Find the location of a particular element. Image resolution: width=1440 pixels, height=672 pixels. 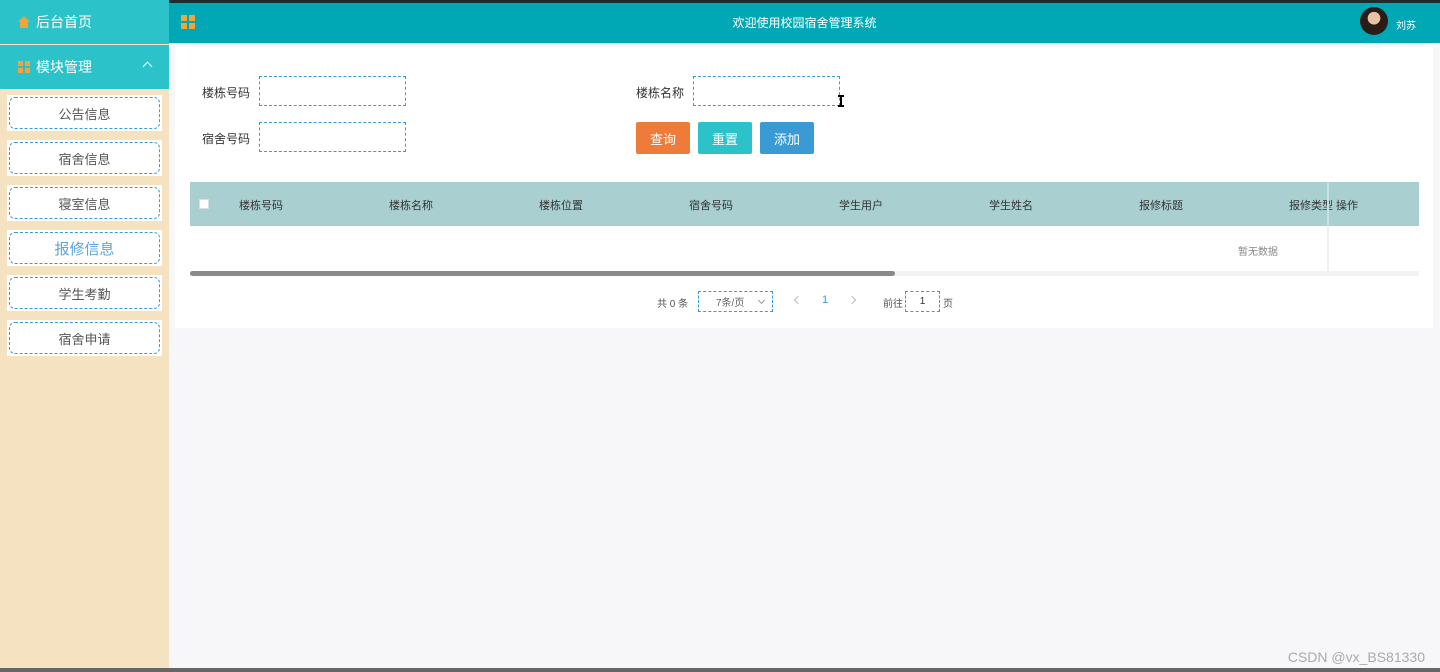

sidebar-item-application: 宿舍申请 is located at coordinates (84, 338).